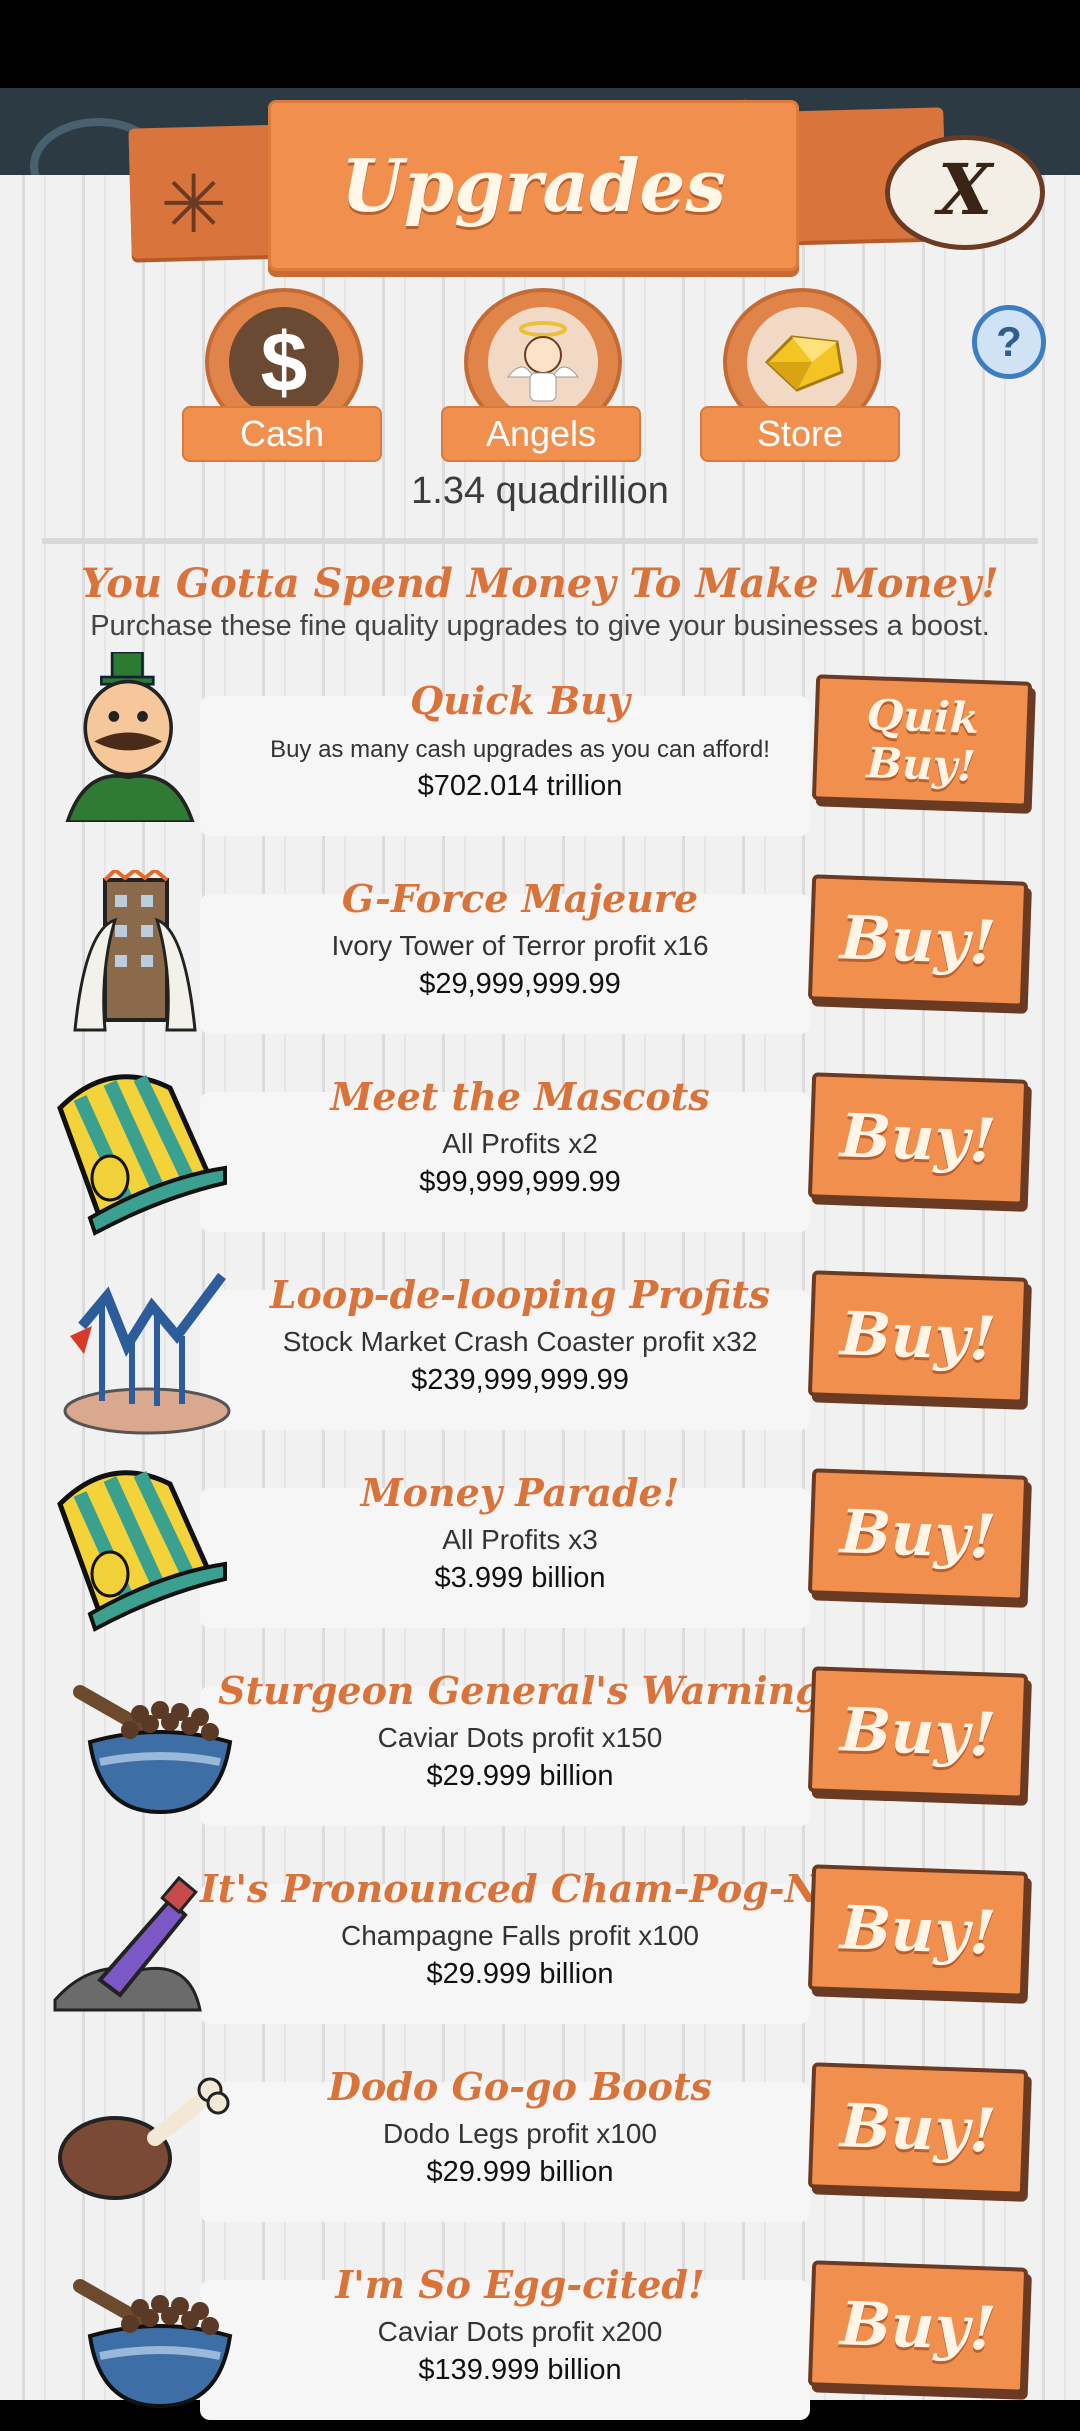 Image resolution: width=1080 pixels, height=2431 pixels. Describe the element at coordinates (520, 1492) in the screenshot. I see `upgrade-title: Money Parade!` at that location.